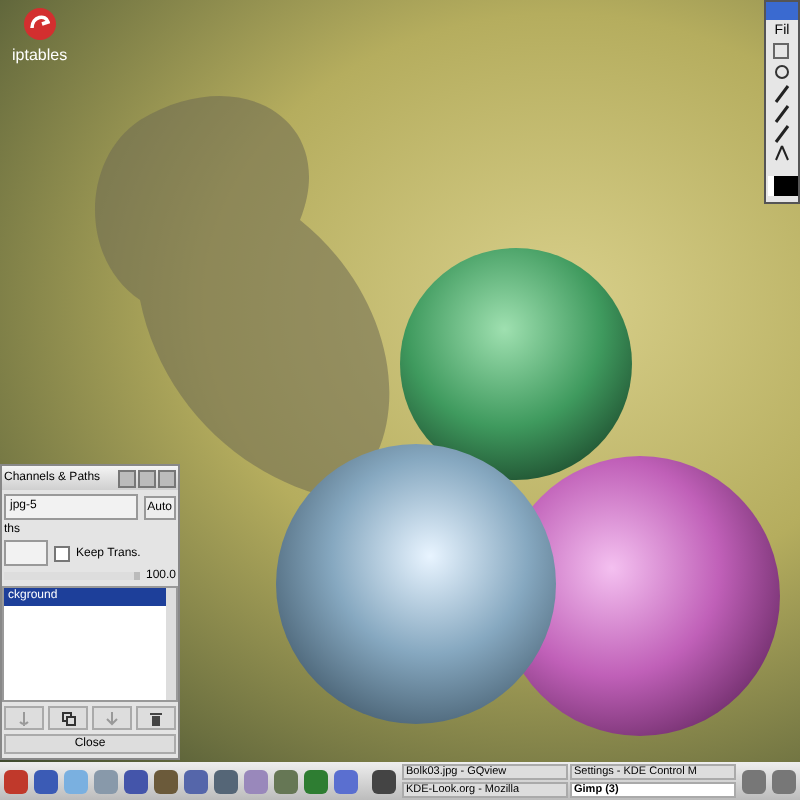 This screenshot has width=800, height=800. What do you see at coordinates (68, 718) in the screenshot?
I see `duplicate-icon` at bounding box center [68, 718].